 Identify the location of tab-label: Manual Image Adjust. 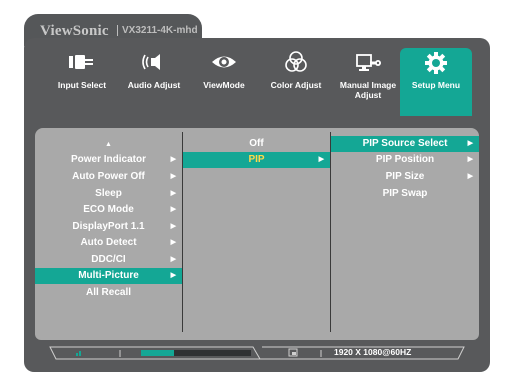
(368, 90).